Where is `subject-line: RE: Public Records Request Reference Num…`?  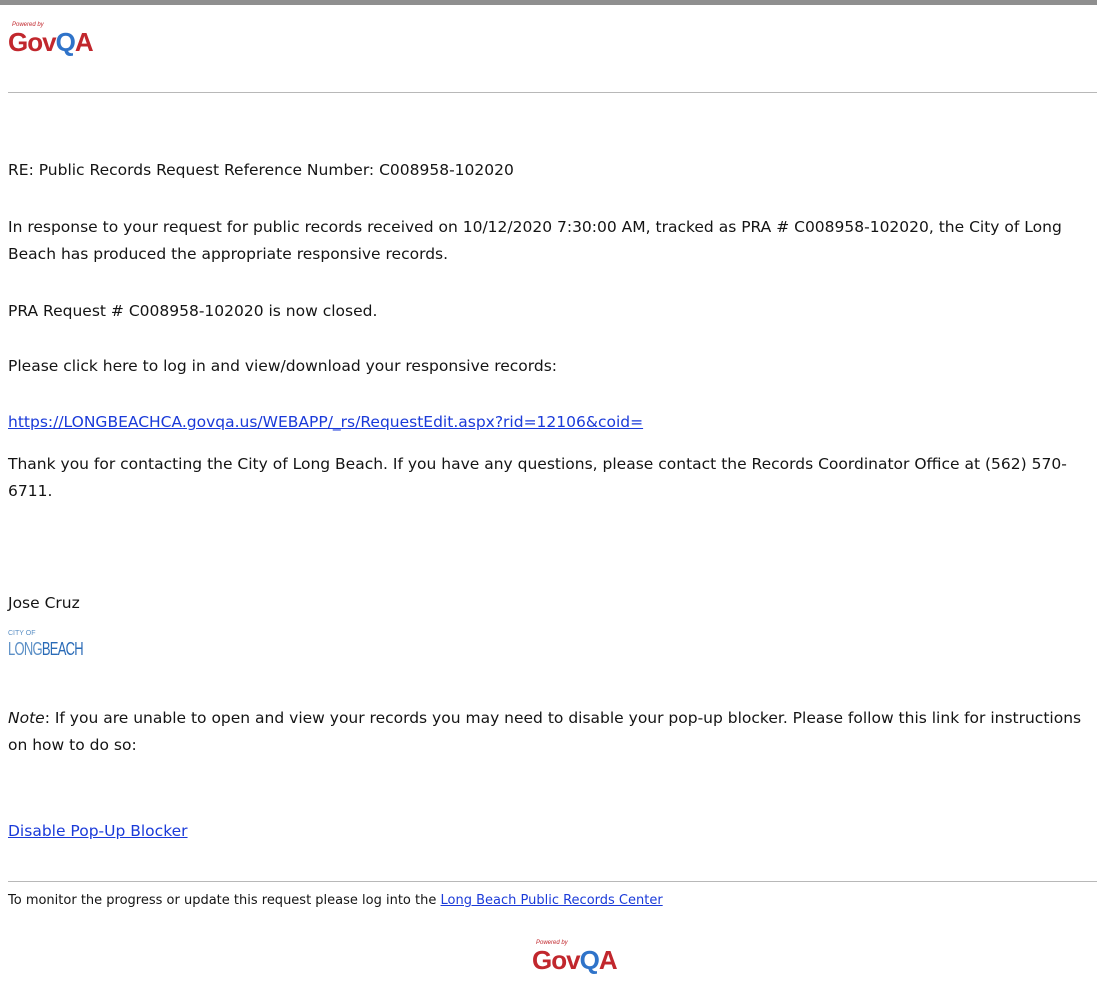 subject-line: RE: Public Records Request Reference Num… is located at coordinates (261, 170).